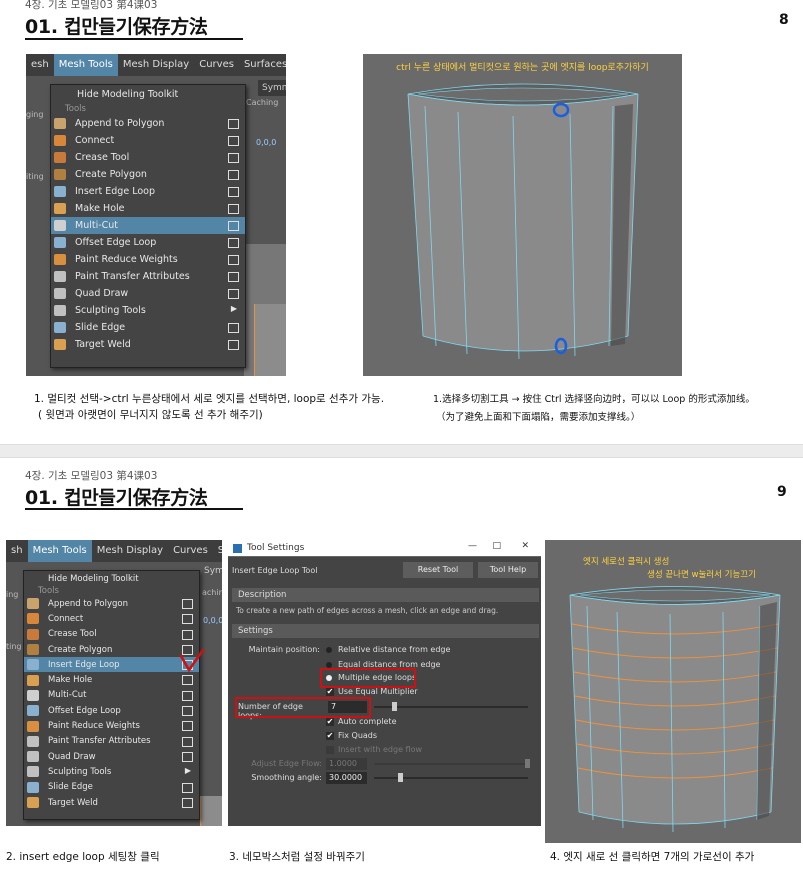  What do you see at coordinates (346, 778) in the screenshot?
I see `smoothing-angle-field: 30.0000` at bounding box center [346, 778].